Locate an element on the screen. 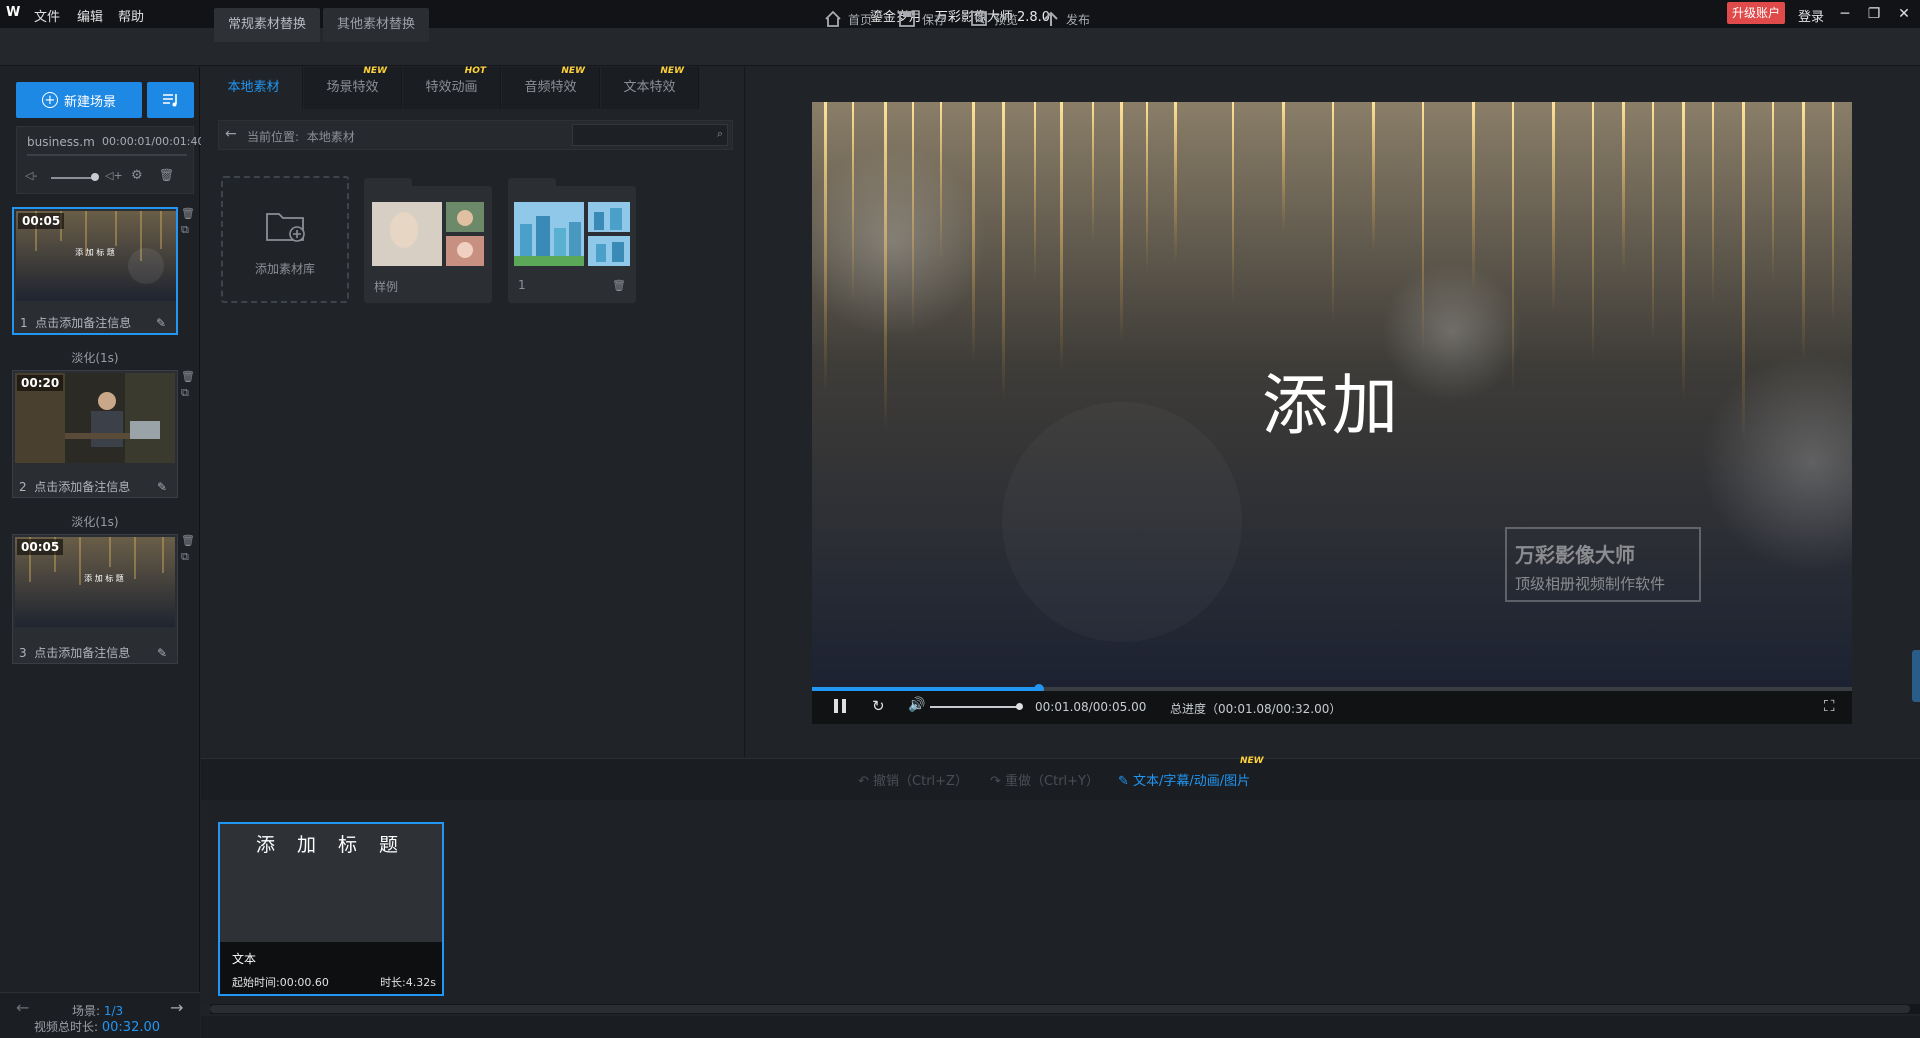  player-volume-knob is located at coordinates (1019, 706).